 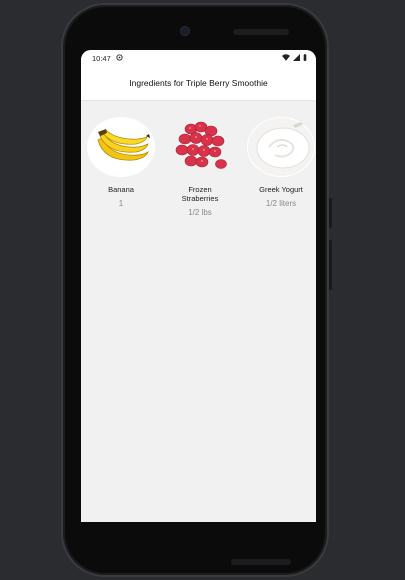 What do you see at coordinates (281, 147) in the screenshot?
I see `yogurt-image` at bounding box center [281, 147].